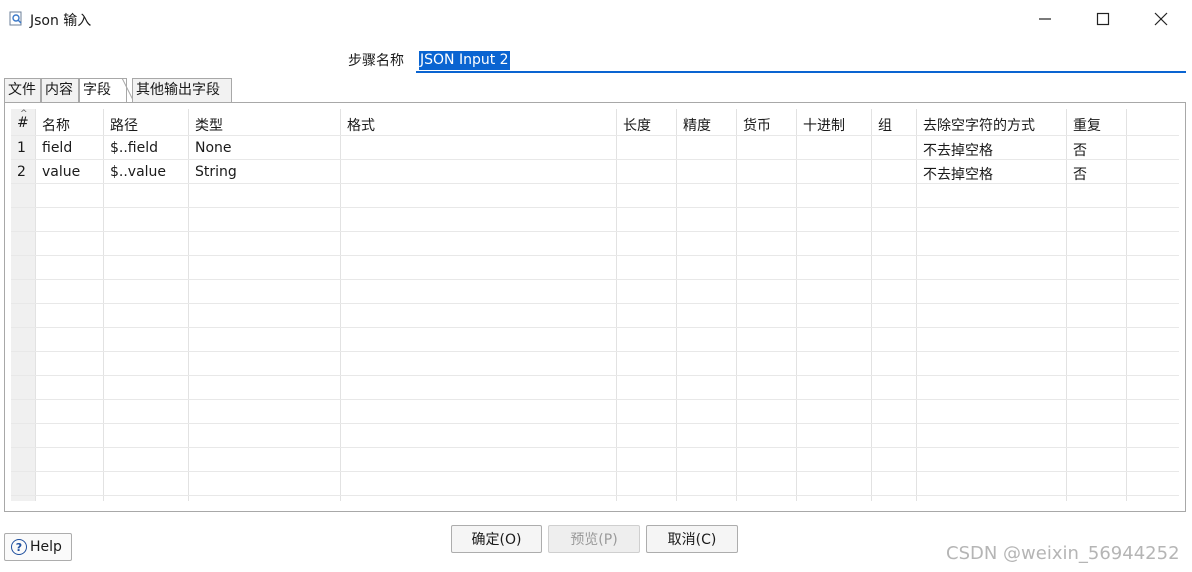 The width and height of the screenshot is (1192, 572). What do you see at coordinates (209, 125) in the screenshot?
I see `column-header-type: 类型` at bounding box center [209, 125].